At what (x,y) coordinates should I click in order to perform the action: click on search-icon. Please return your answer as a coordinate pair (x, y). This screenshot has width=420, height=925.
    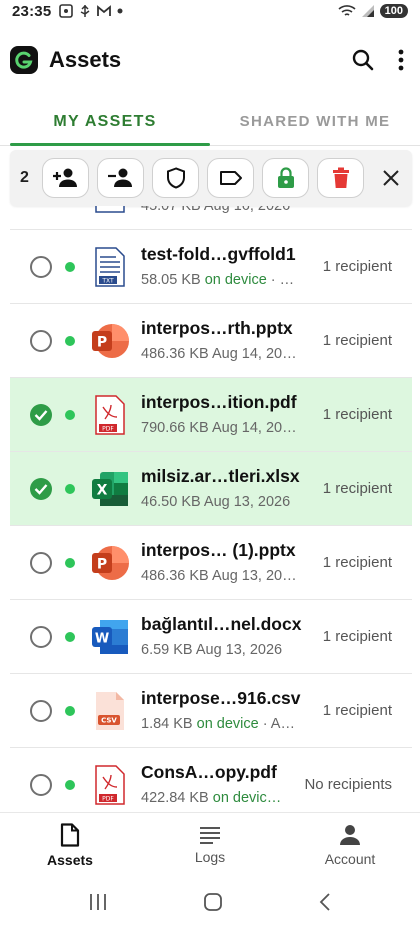
    Looking at the image, I should click on (363, 60).